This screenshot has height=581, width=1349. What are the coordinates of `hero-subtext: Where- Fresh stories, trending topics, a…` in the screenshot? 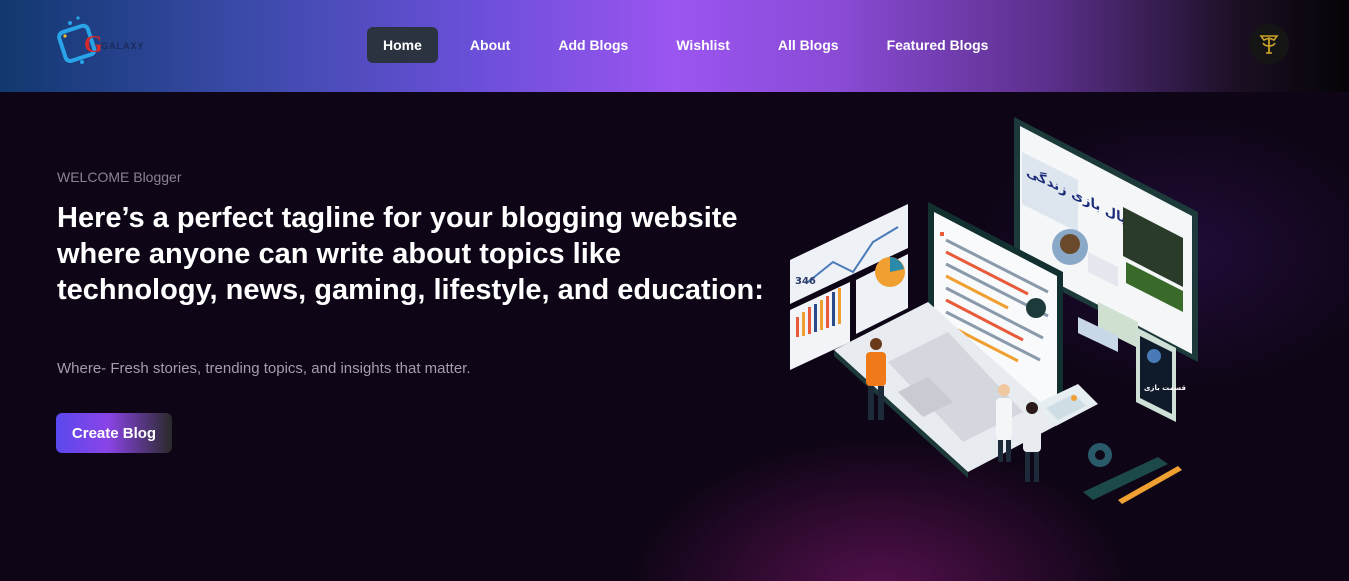 It's located at (264, 368).